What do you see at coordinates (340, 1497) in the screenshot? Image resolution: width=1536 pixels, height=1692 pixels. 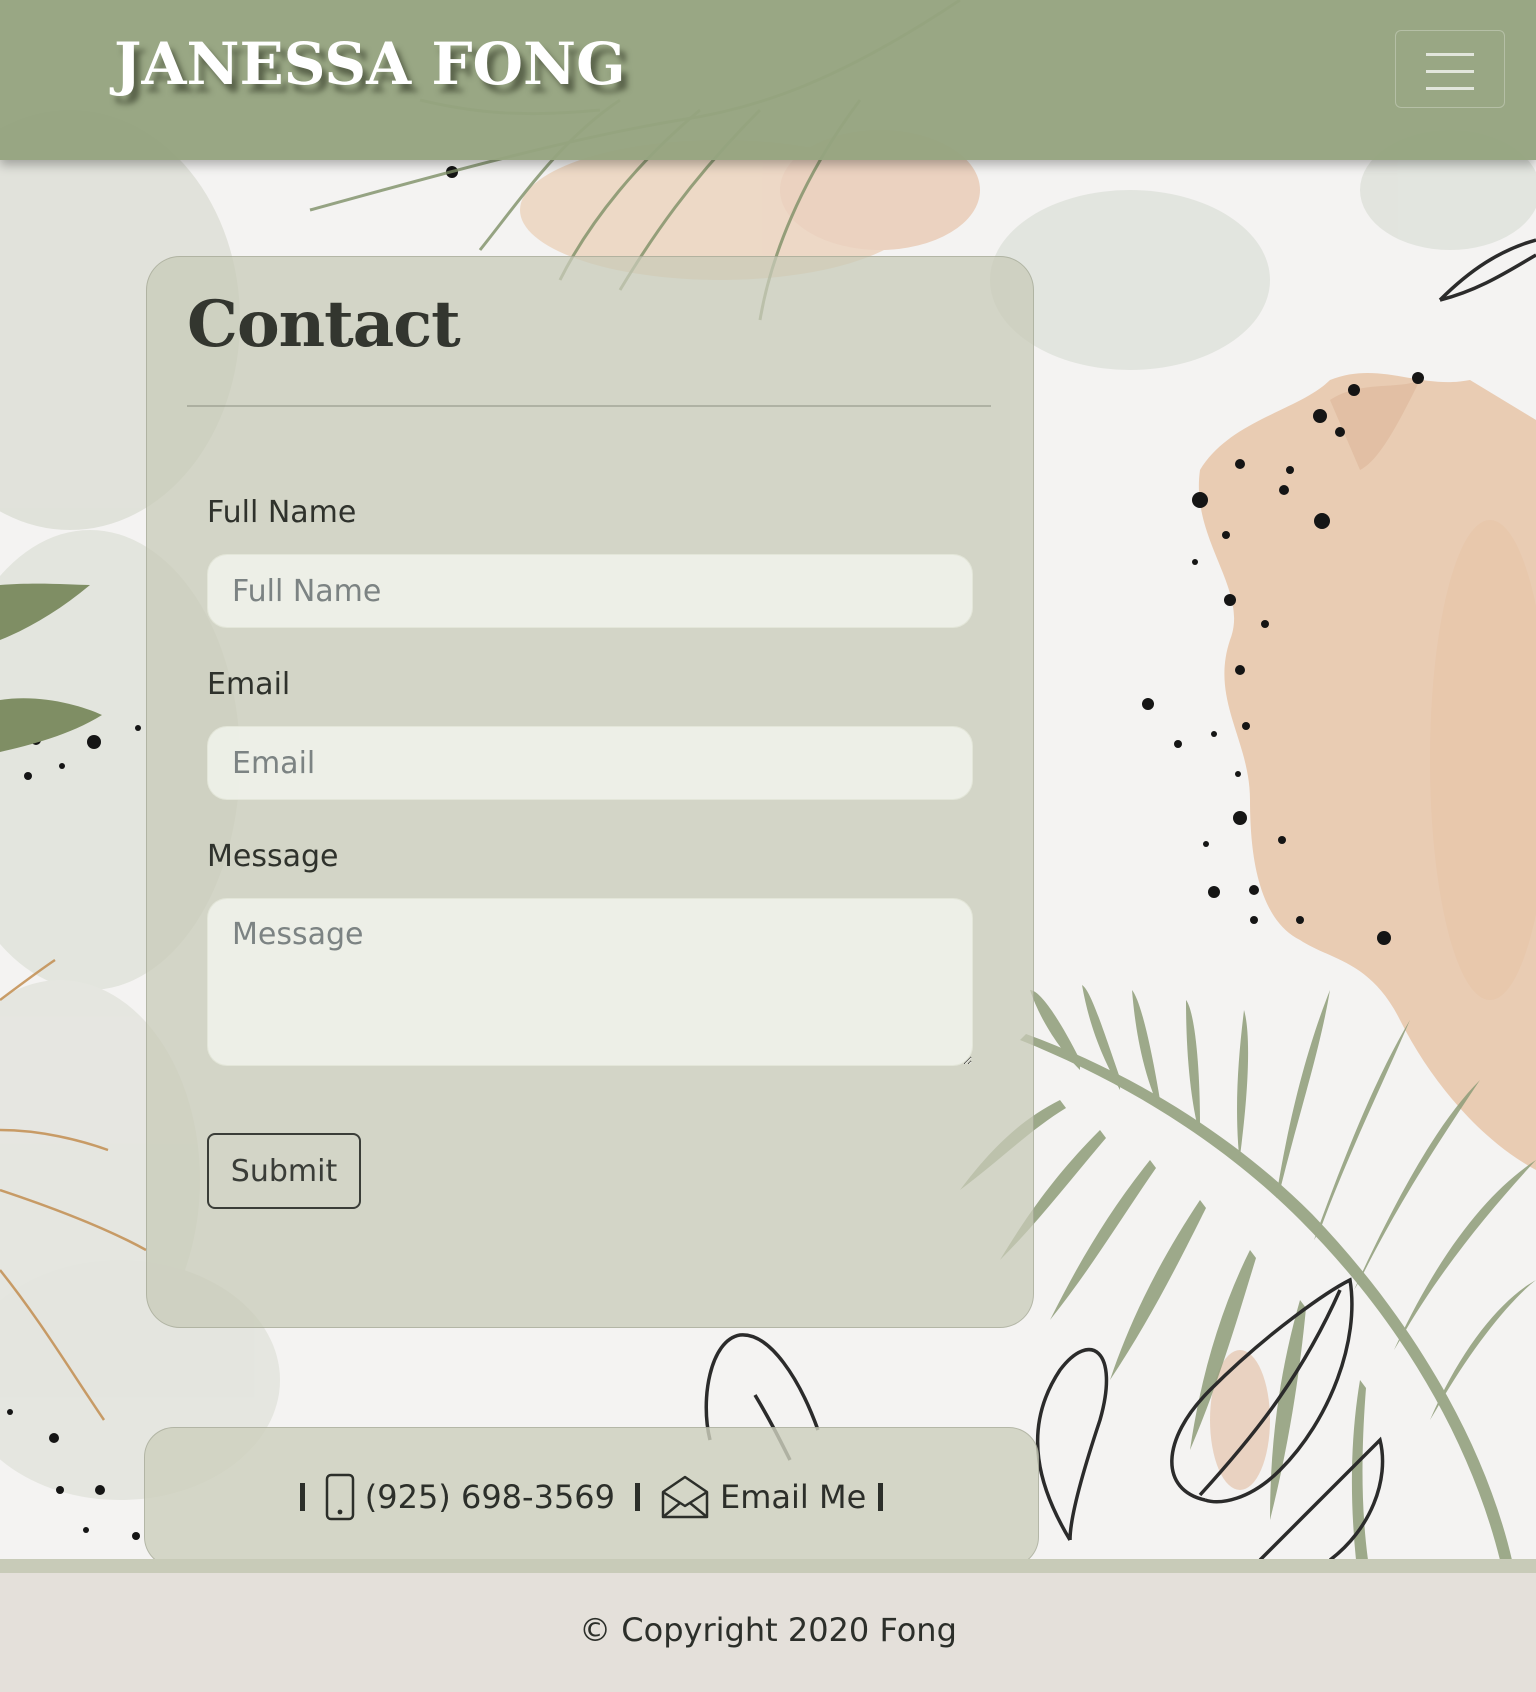 I see `mobile-phone-icon` at bounding box center [340, 1497].